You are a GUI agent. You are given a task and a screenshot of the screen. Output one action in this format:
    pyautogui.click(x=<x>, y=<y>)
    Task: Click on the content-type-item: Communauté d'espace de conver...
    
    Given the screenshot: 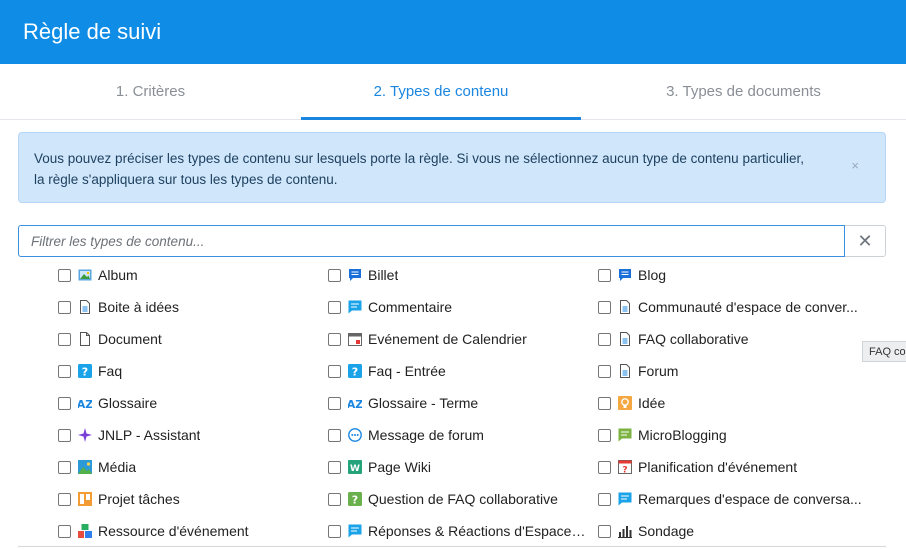 What is the action you would take?
    pyautogui.click(x=733, y=307)
    